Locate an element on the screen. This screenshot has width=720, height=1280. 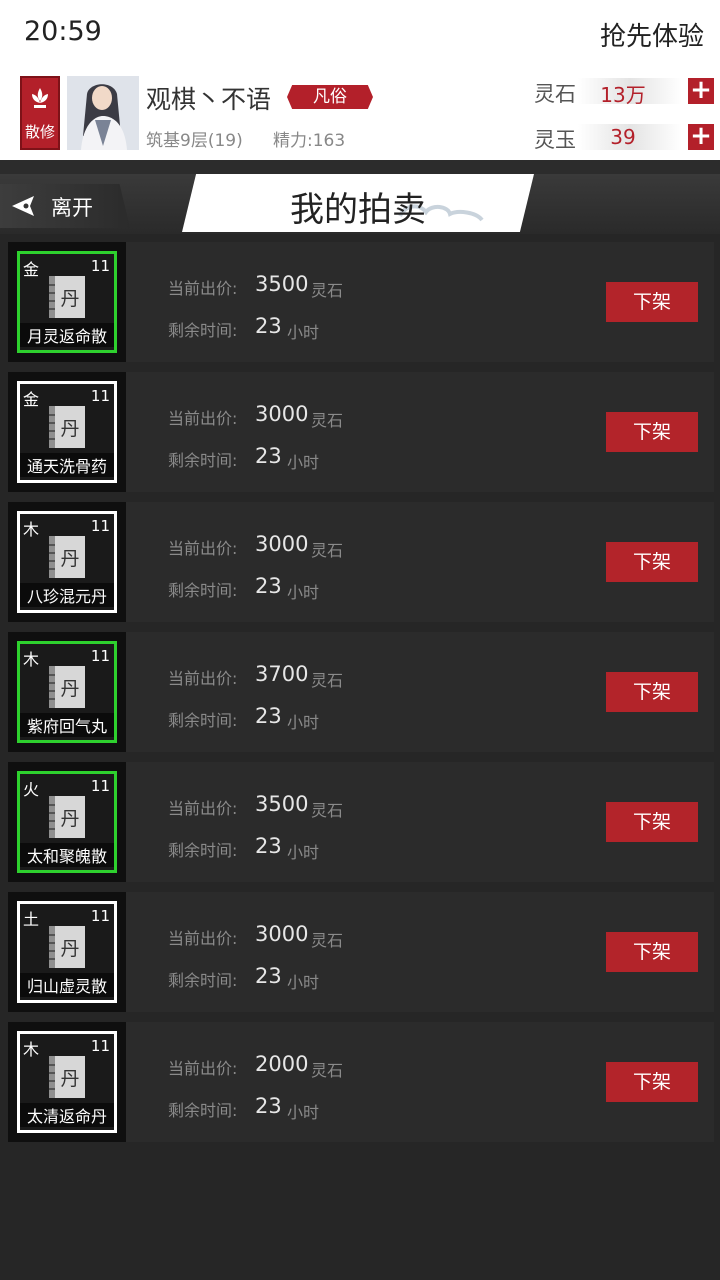
item-frame: 火 11 丹 太和聚魄散 is located at coordinates (67, 822).